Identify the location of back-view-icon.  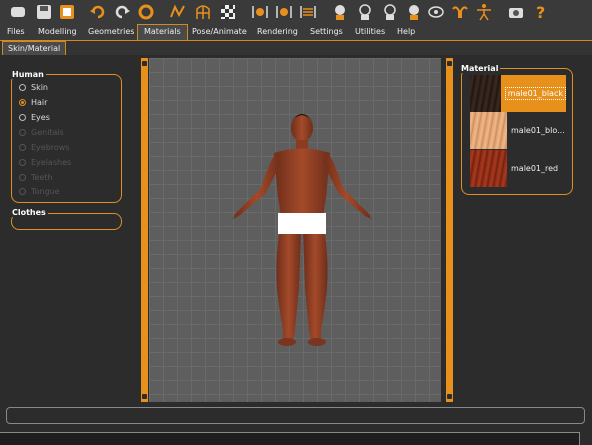
(284, 12).